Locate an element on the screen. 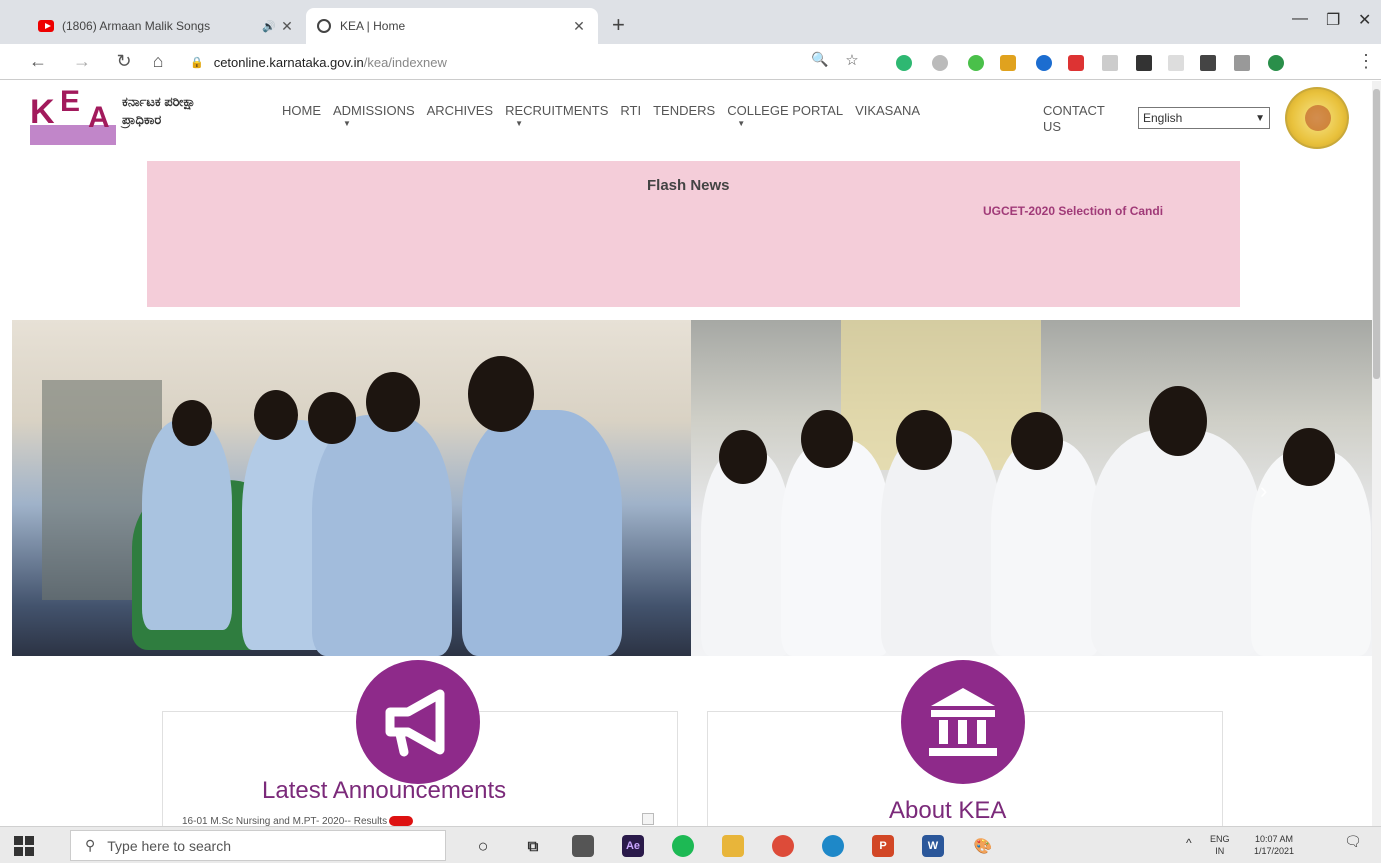 The height and width of the screenshot is (863, 1381). extension-grey-icon is located at coordinates (940, 63).